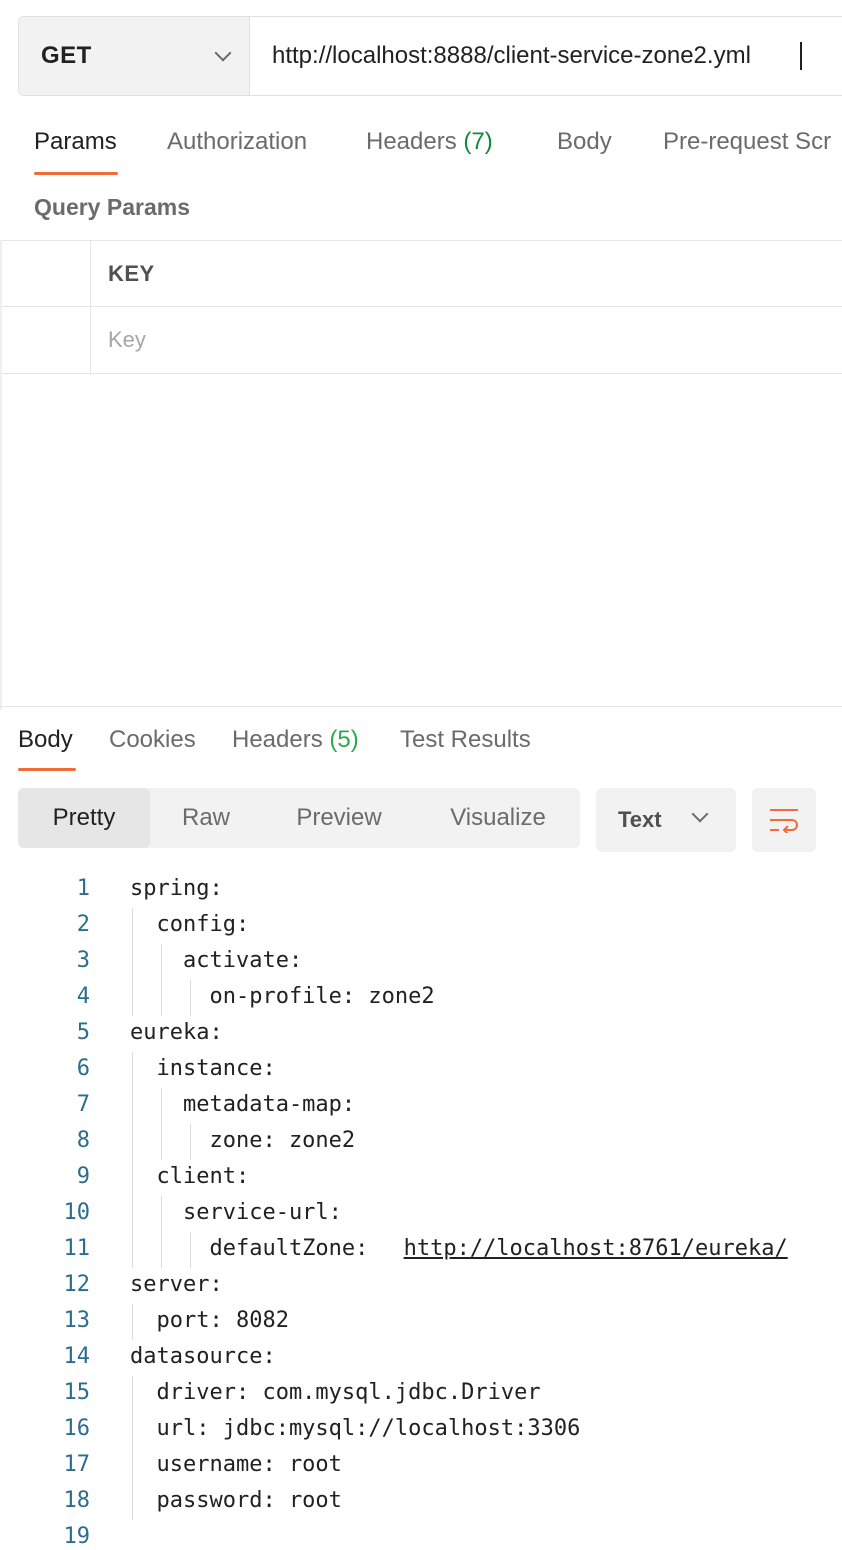 This screenshot has width=842, height=1550. What do you see at coordinates (801, 56) in the screenshot?
I see `text-cursor` at bounding box center [801, 56].